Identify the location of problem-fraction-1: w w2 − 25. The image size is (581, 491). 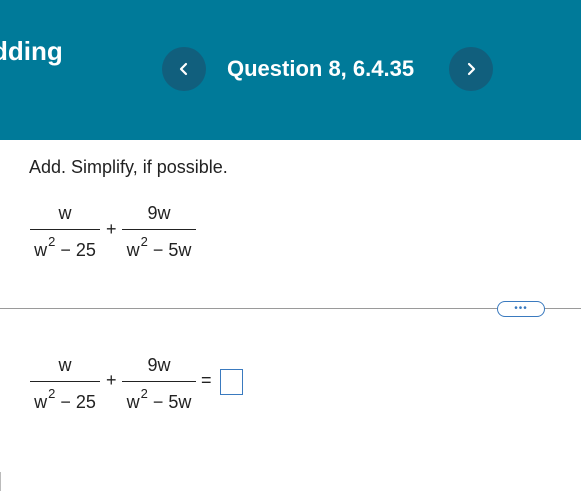
(65, 235).